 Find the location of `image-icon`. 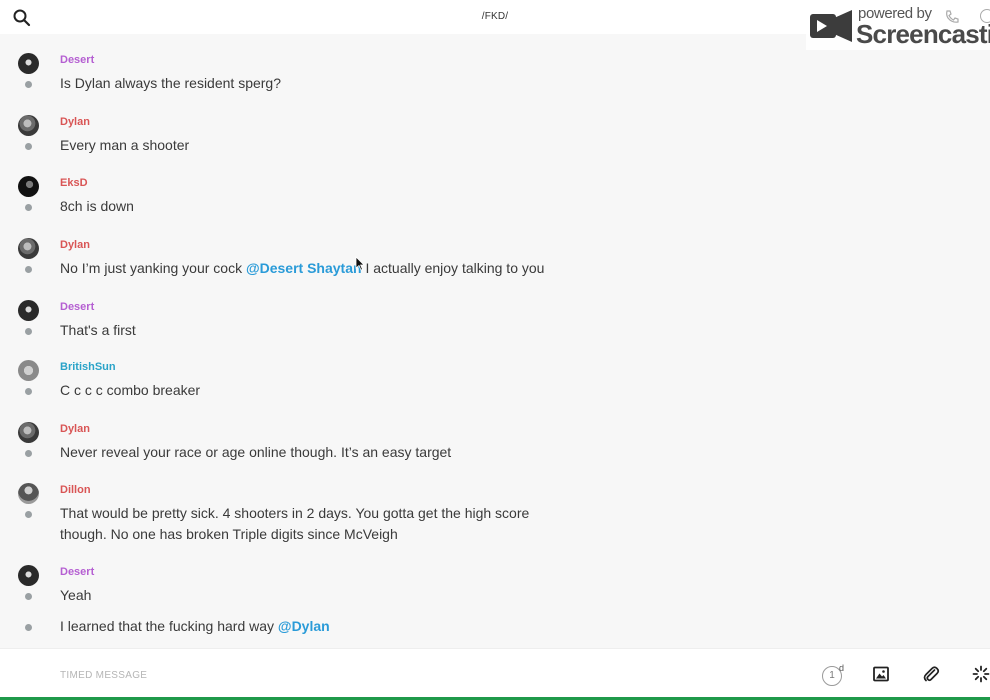

image-icon is located at coordinates (881, 674).